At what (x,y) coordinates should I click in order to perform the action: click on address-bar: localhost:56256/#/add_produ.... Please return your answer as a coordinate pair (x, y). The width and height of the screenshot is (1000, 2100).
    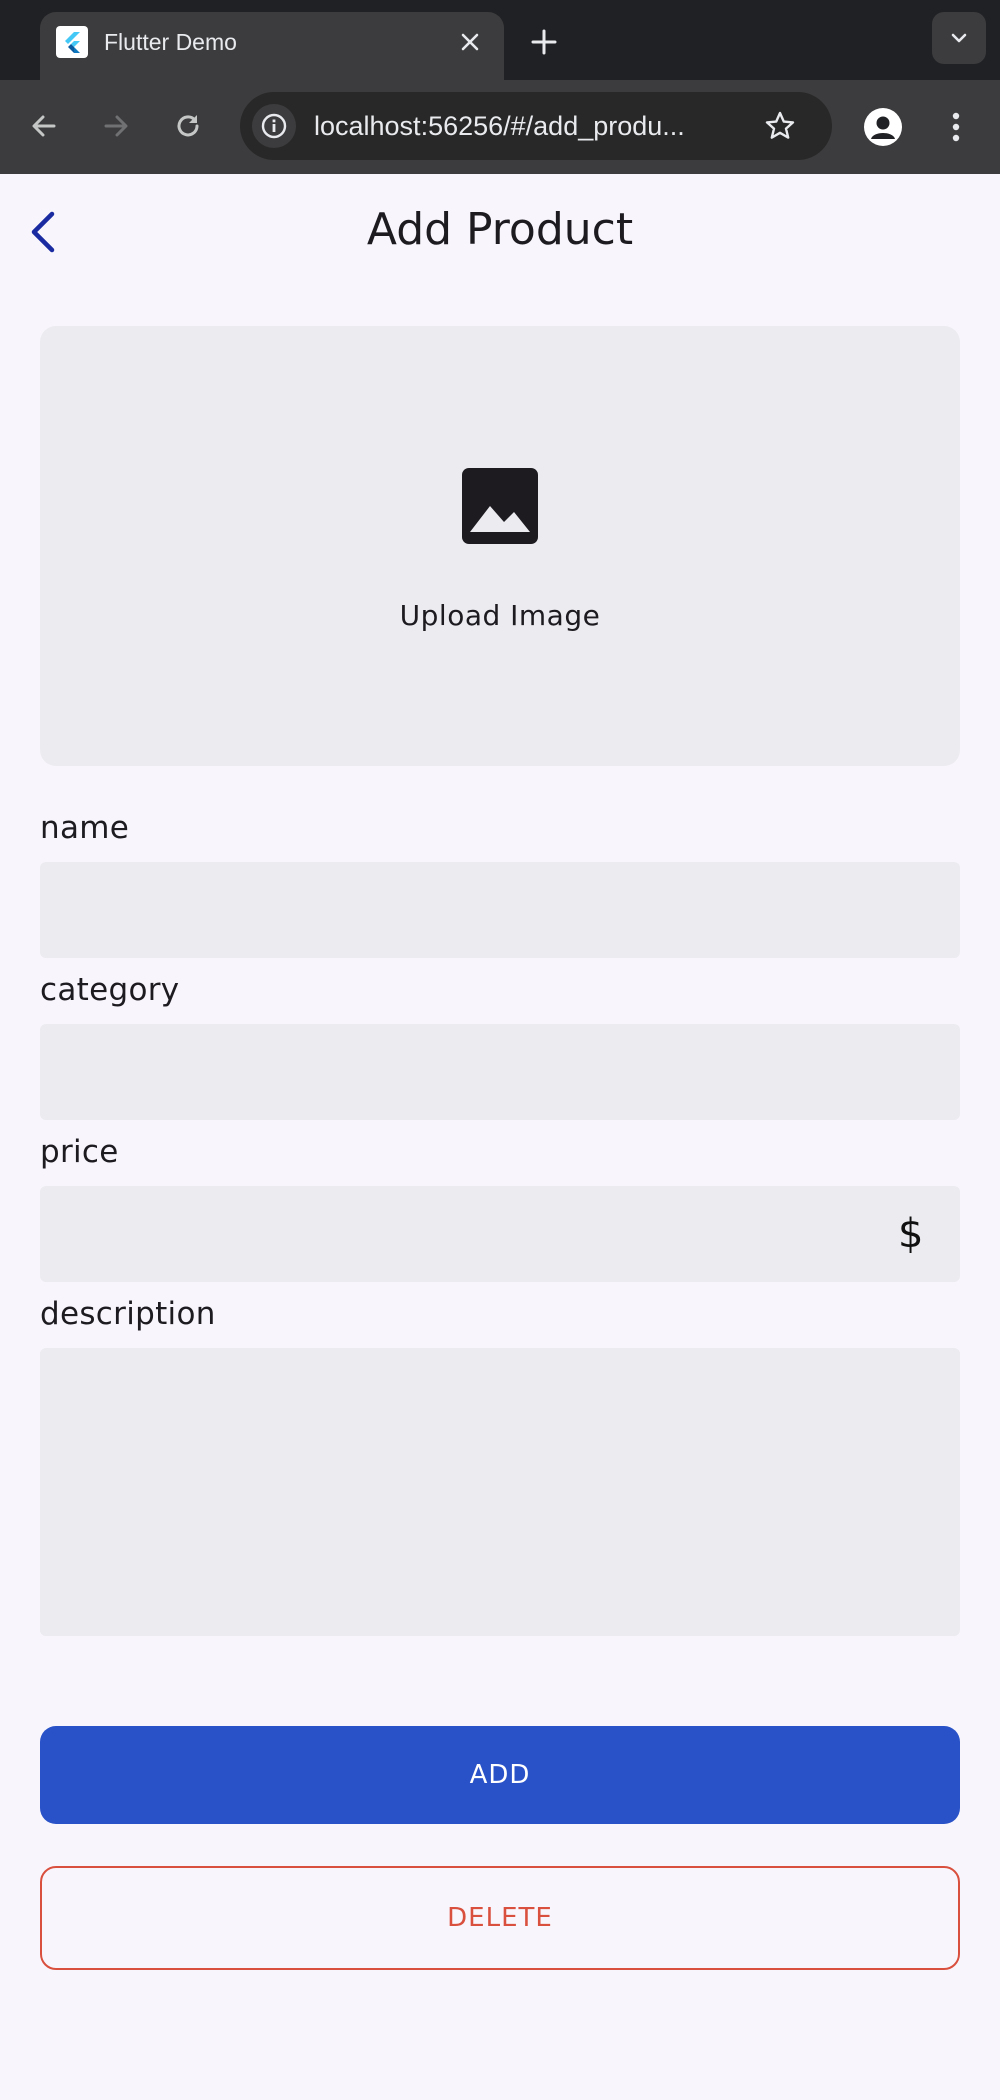
    Looking at the image, I should click on (536, 126).